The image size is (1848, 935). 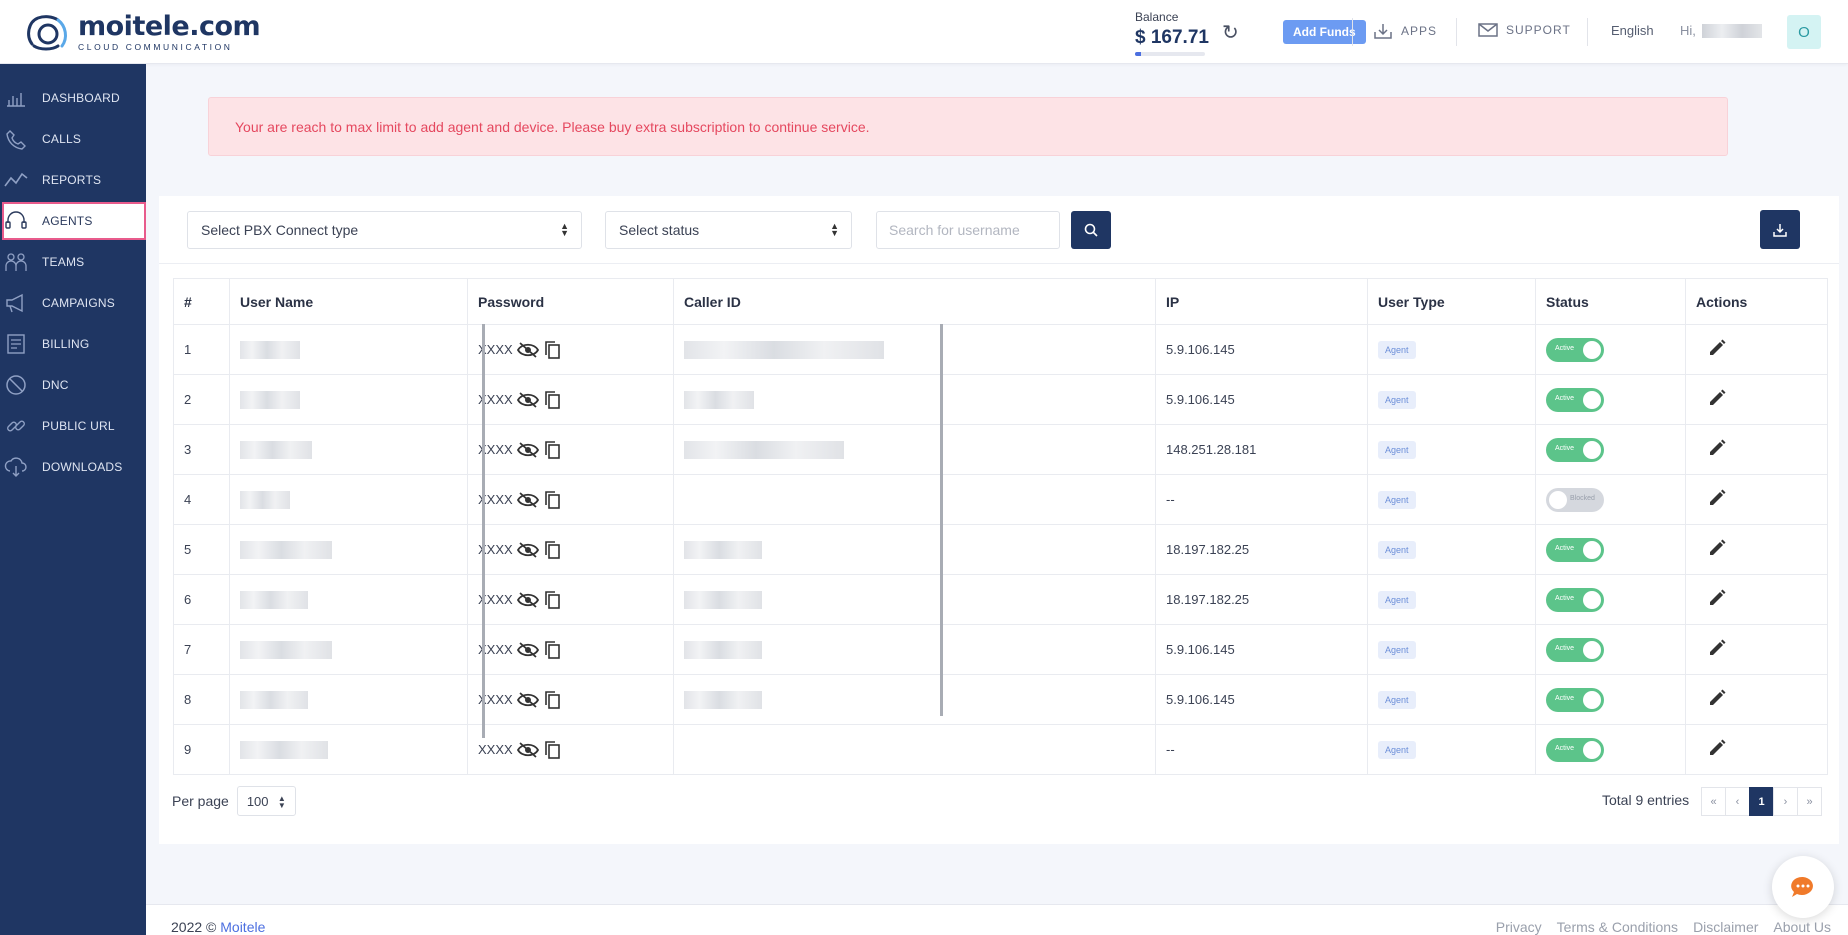 I want to click on status-select: Select status ▲ ▼, so click(x=728, y=230).